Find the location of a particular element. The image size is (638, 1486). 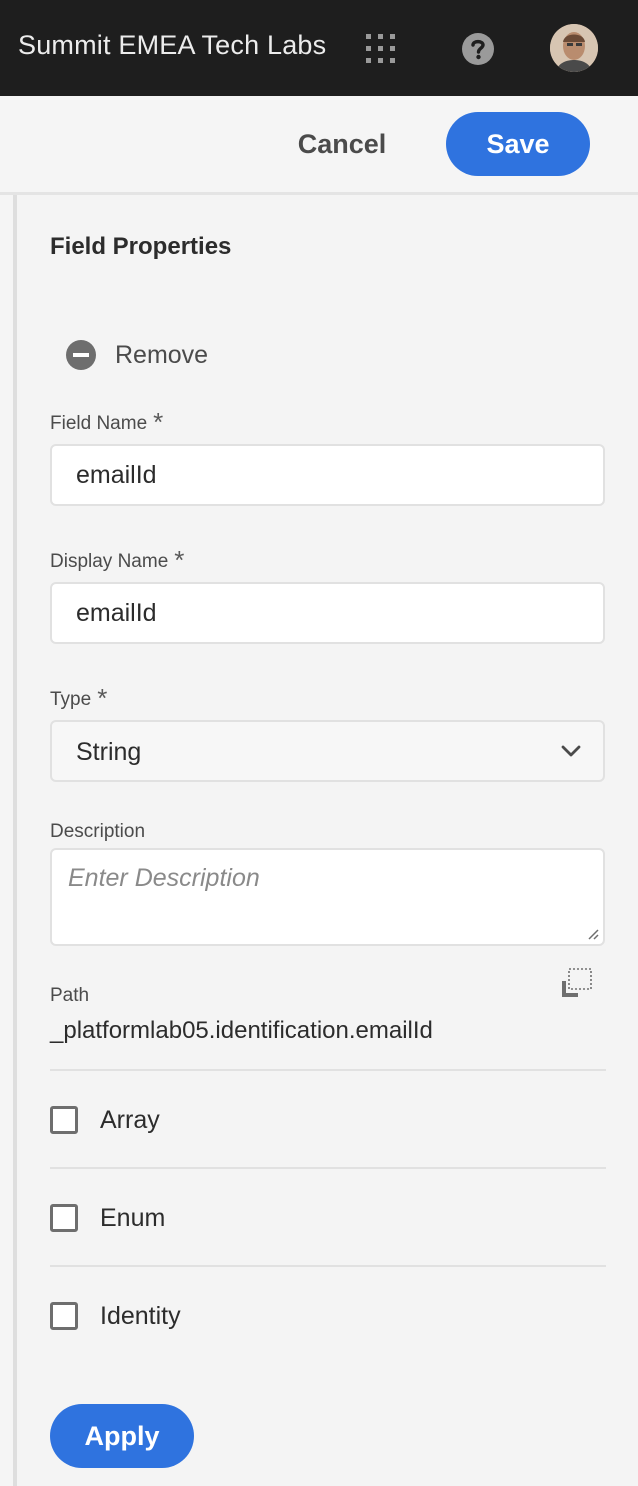

display-name-input-wrapper is located at coordinates (327, 613).